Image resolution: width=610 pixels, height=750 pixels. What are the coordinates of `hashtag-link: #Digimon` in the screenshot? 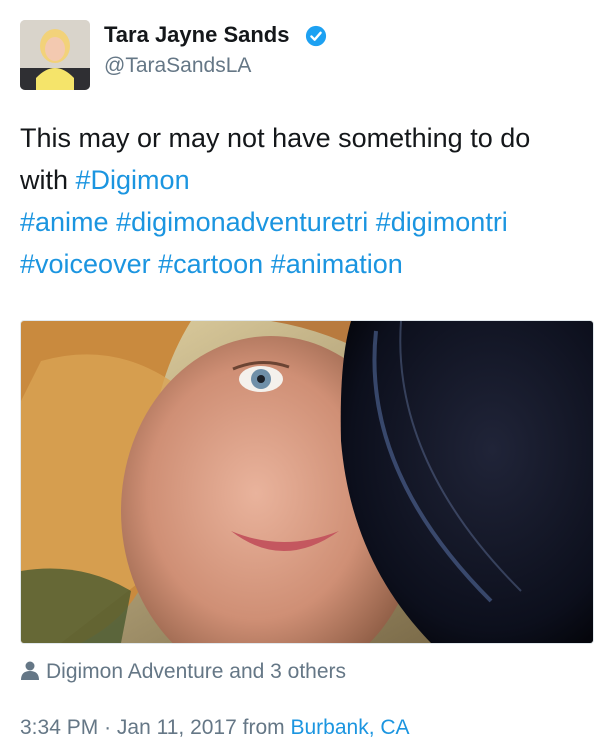 It's located at (133, 180).